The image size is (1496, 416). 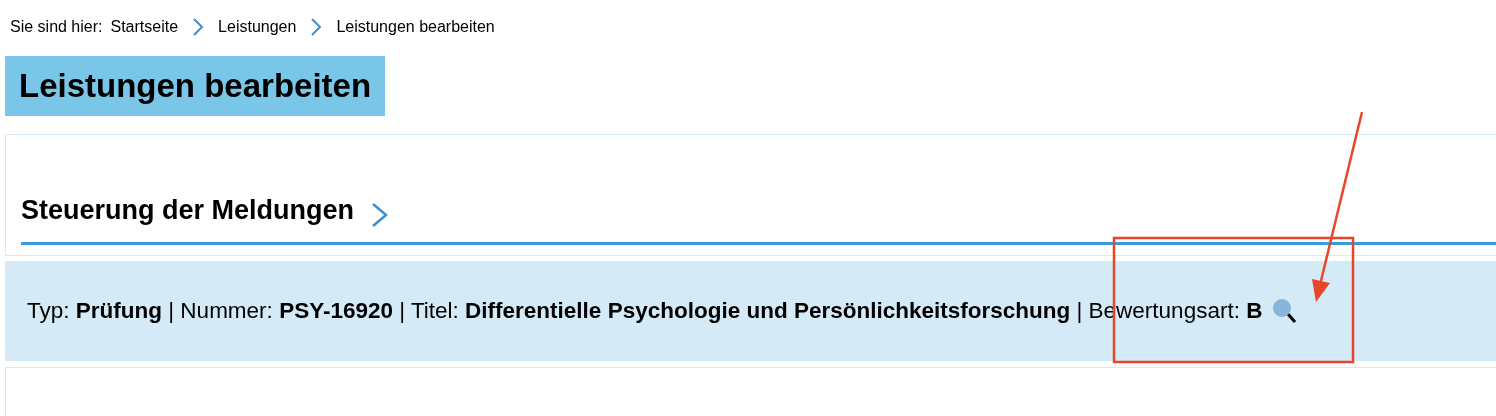 I want to click on breadcrumb-label: Sie sind hier:, so click(x=56, y=27).